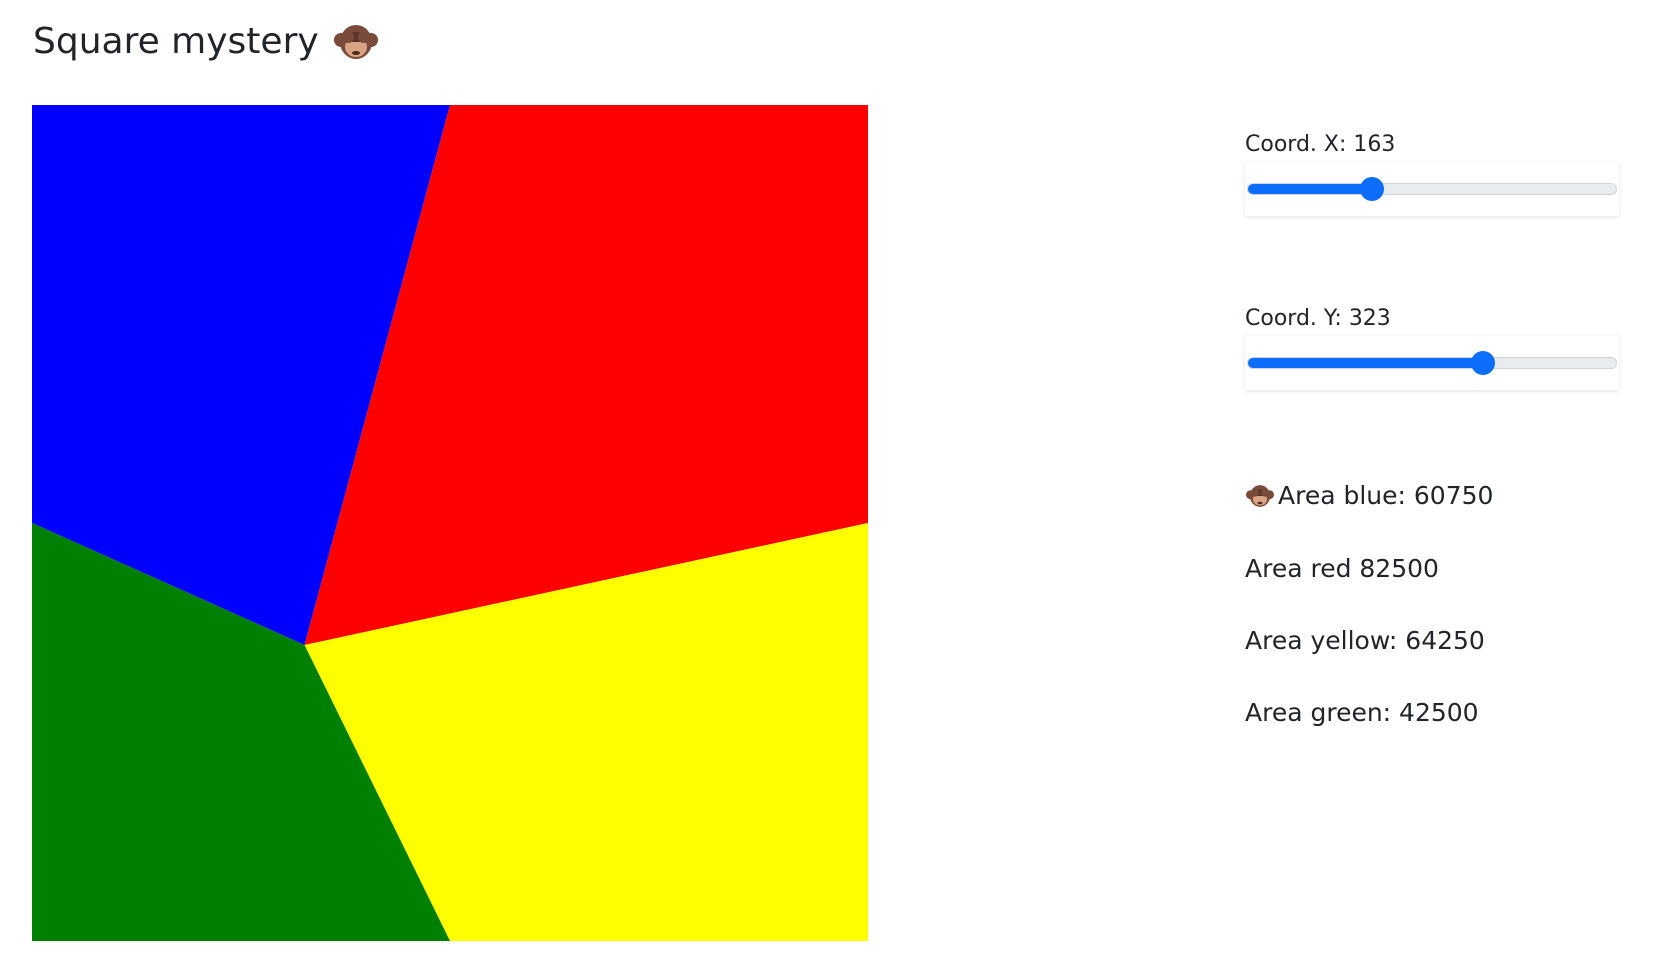 Image resolution: width=1677 pixels, height=969 pixels. Describe the element at coordinates (1310, 189) in the screenshot. I see `x-slider-fill` at that location.